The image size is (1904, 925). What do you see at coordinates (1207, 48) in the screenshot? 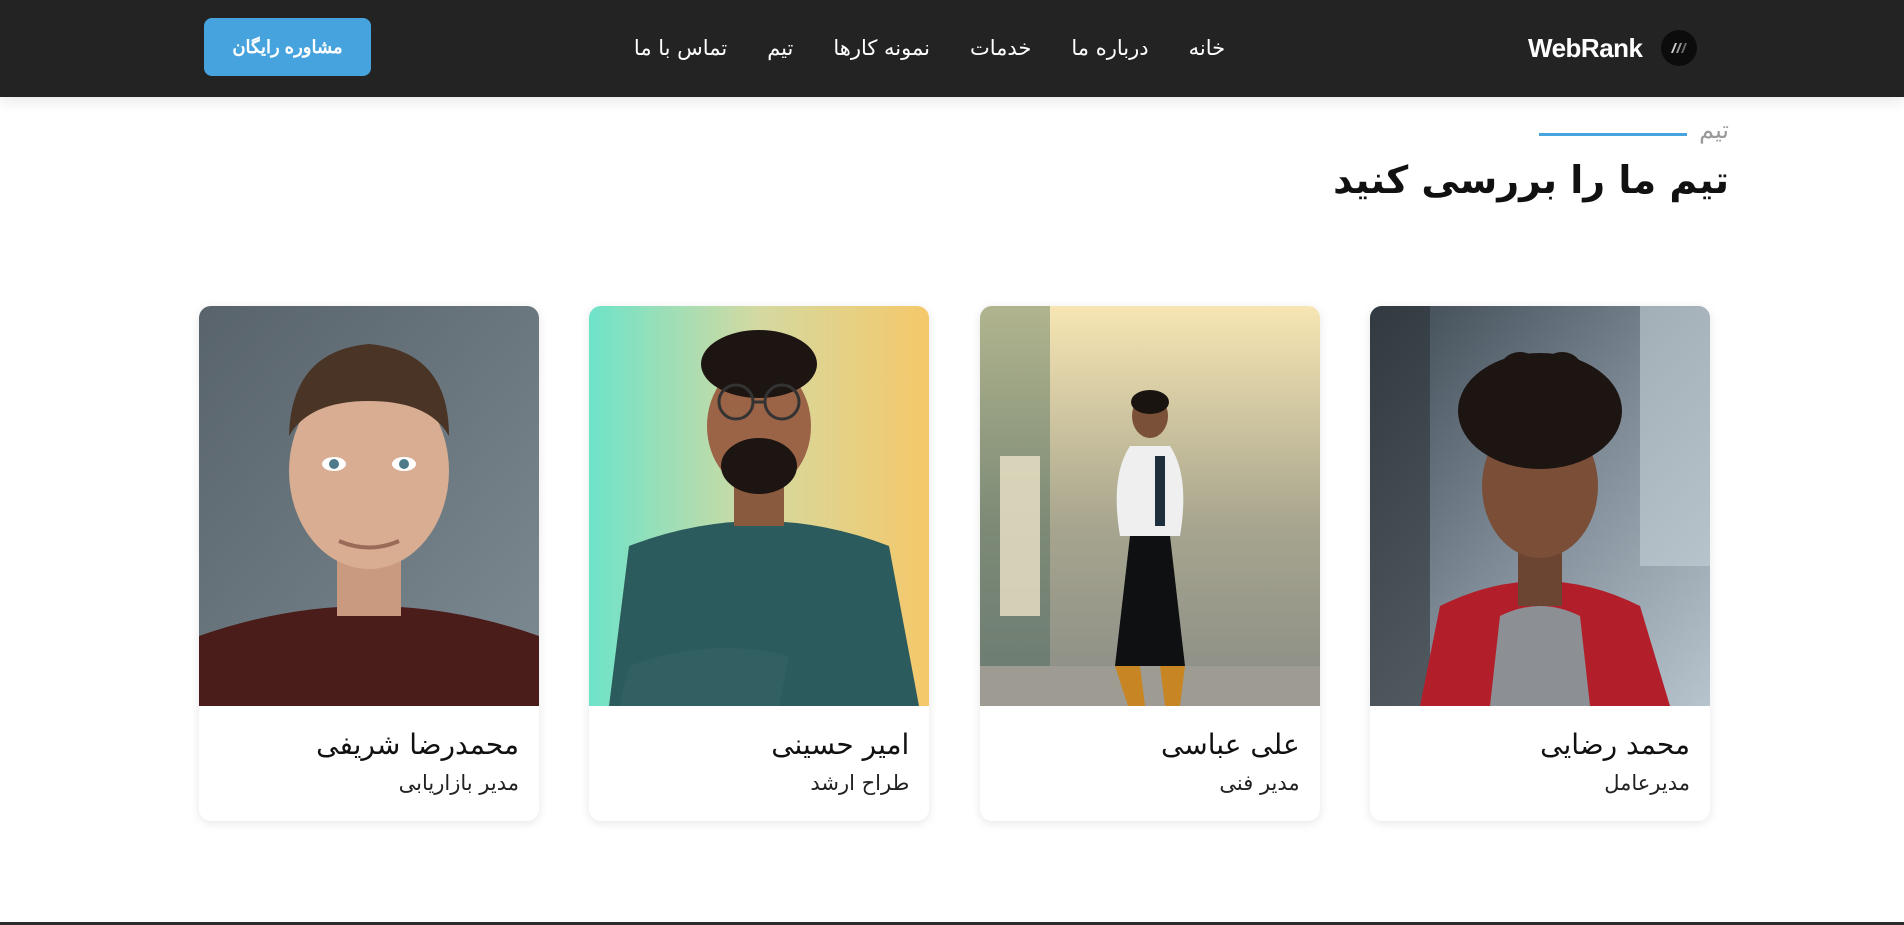
I see `nav-item-home: خانه` at bounding box center [1207, 48].